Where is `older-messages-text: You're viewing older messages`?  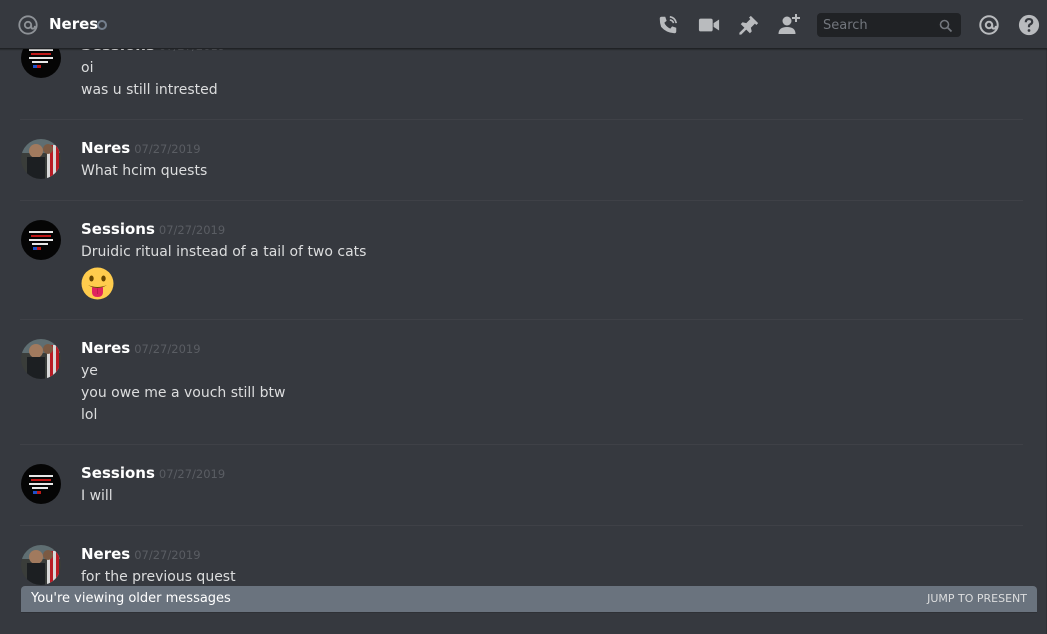 older-messages-text: You're viewing older messages is located at coordinates (131, 598).